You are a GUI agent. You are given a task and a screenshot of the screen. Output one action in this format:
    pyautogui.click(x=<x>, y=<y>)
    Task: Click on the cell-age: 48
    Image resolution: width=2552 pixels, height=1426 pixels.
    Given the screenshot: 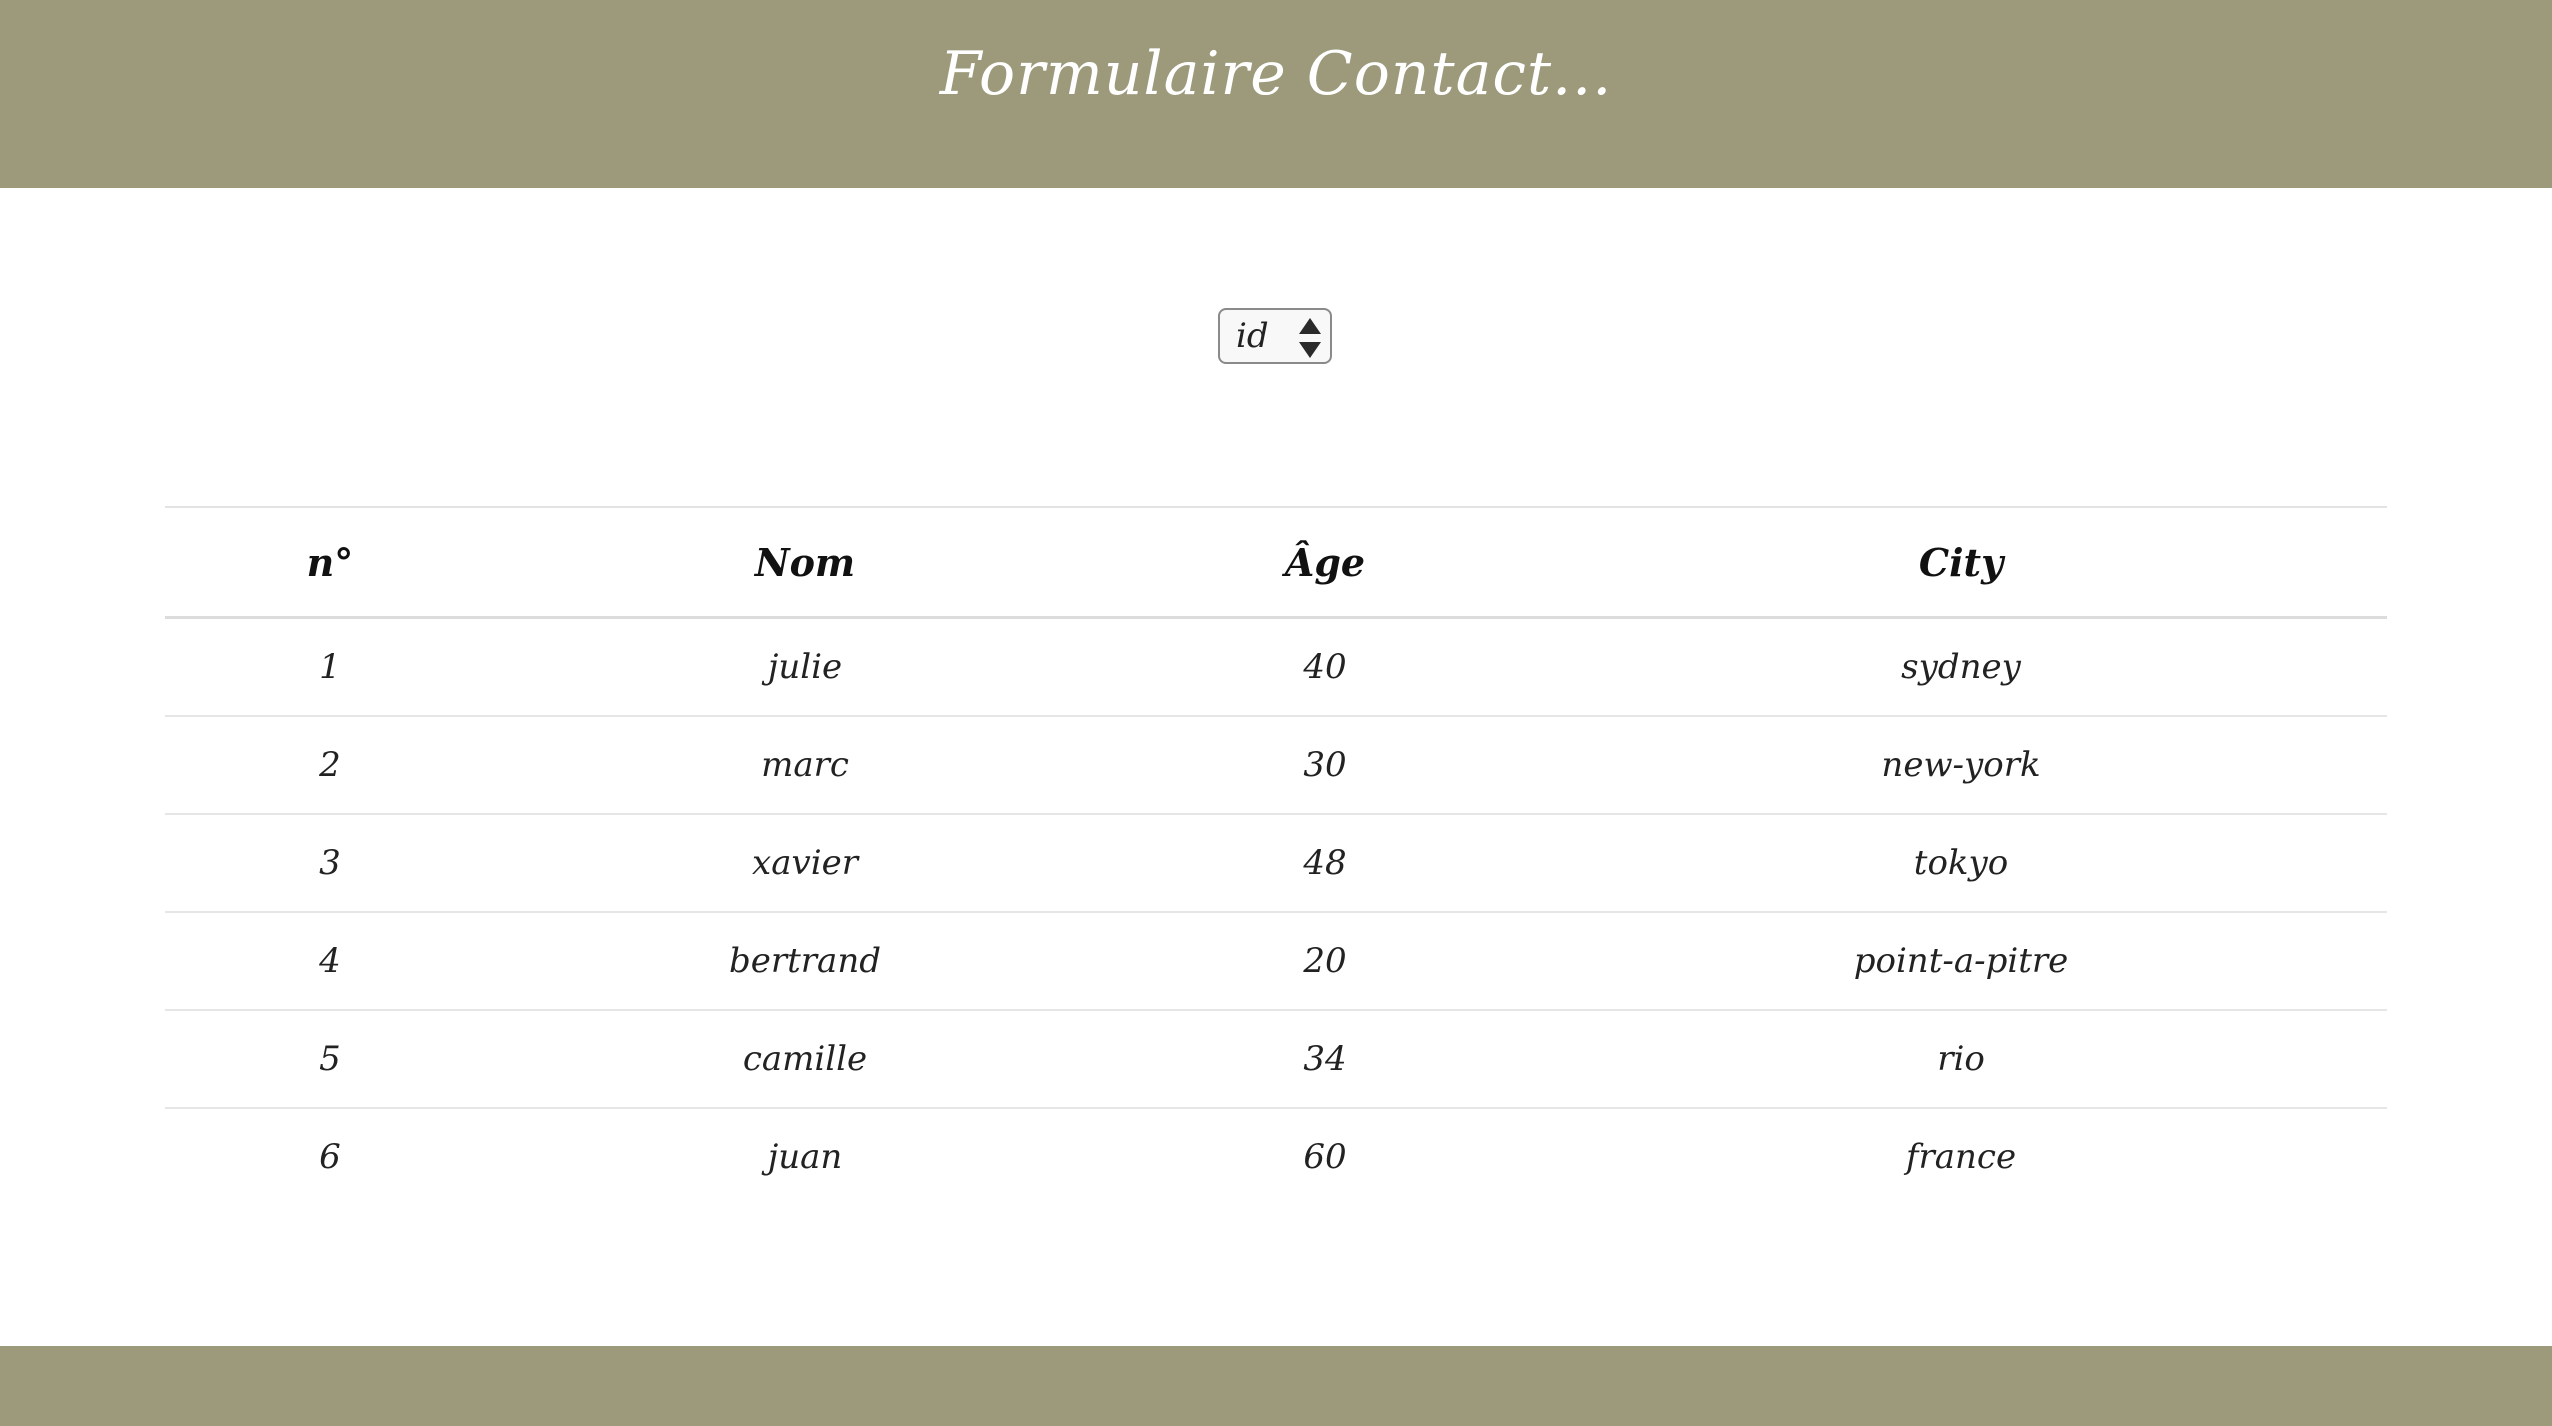 What is the action you would take?
    pyautogui.click(x=1325, y=863)
    